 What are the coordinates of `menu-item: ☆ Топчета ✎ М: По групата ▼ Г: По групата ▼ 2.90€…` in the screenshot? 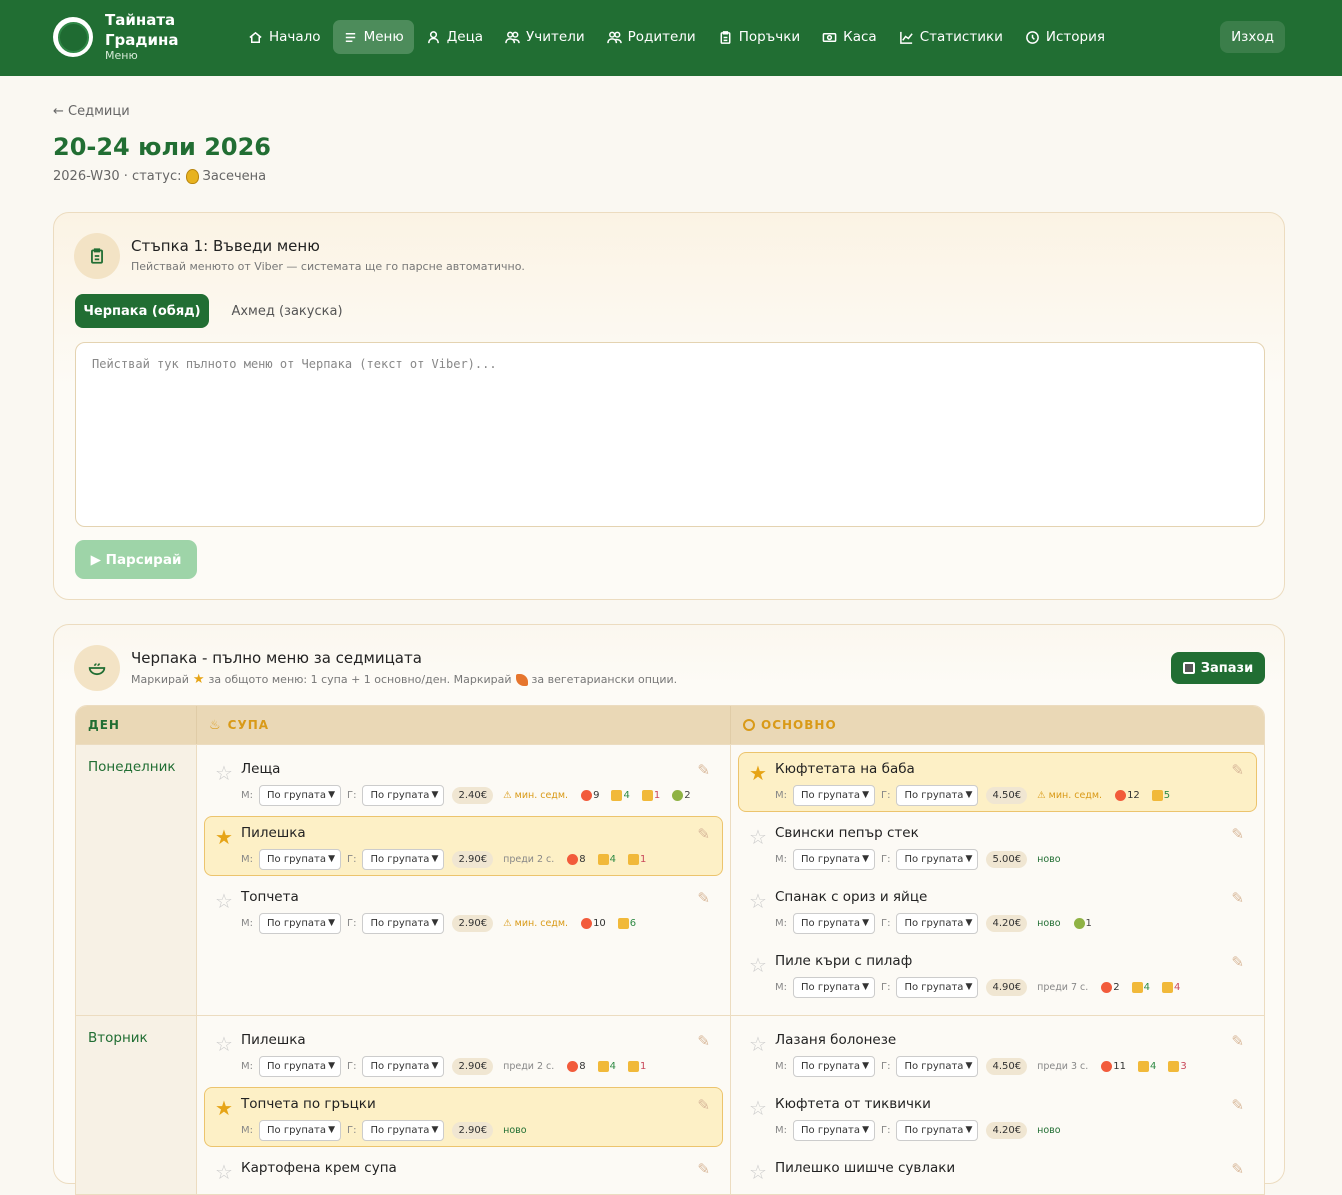 It's located at (463, 910).